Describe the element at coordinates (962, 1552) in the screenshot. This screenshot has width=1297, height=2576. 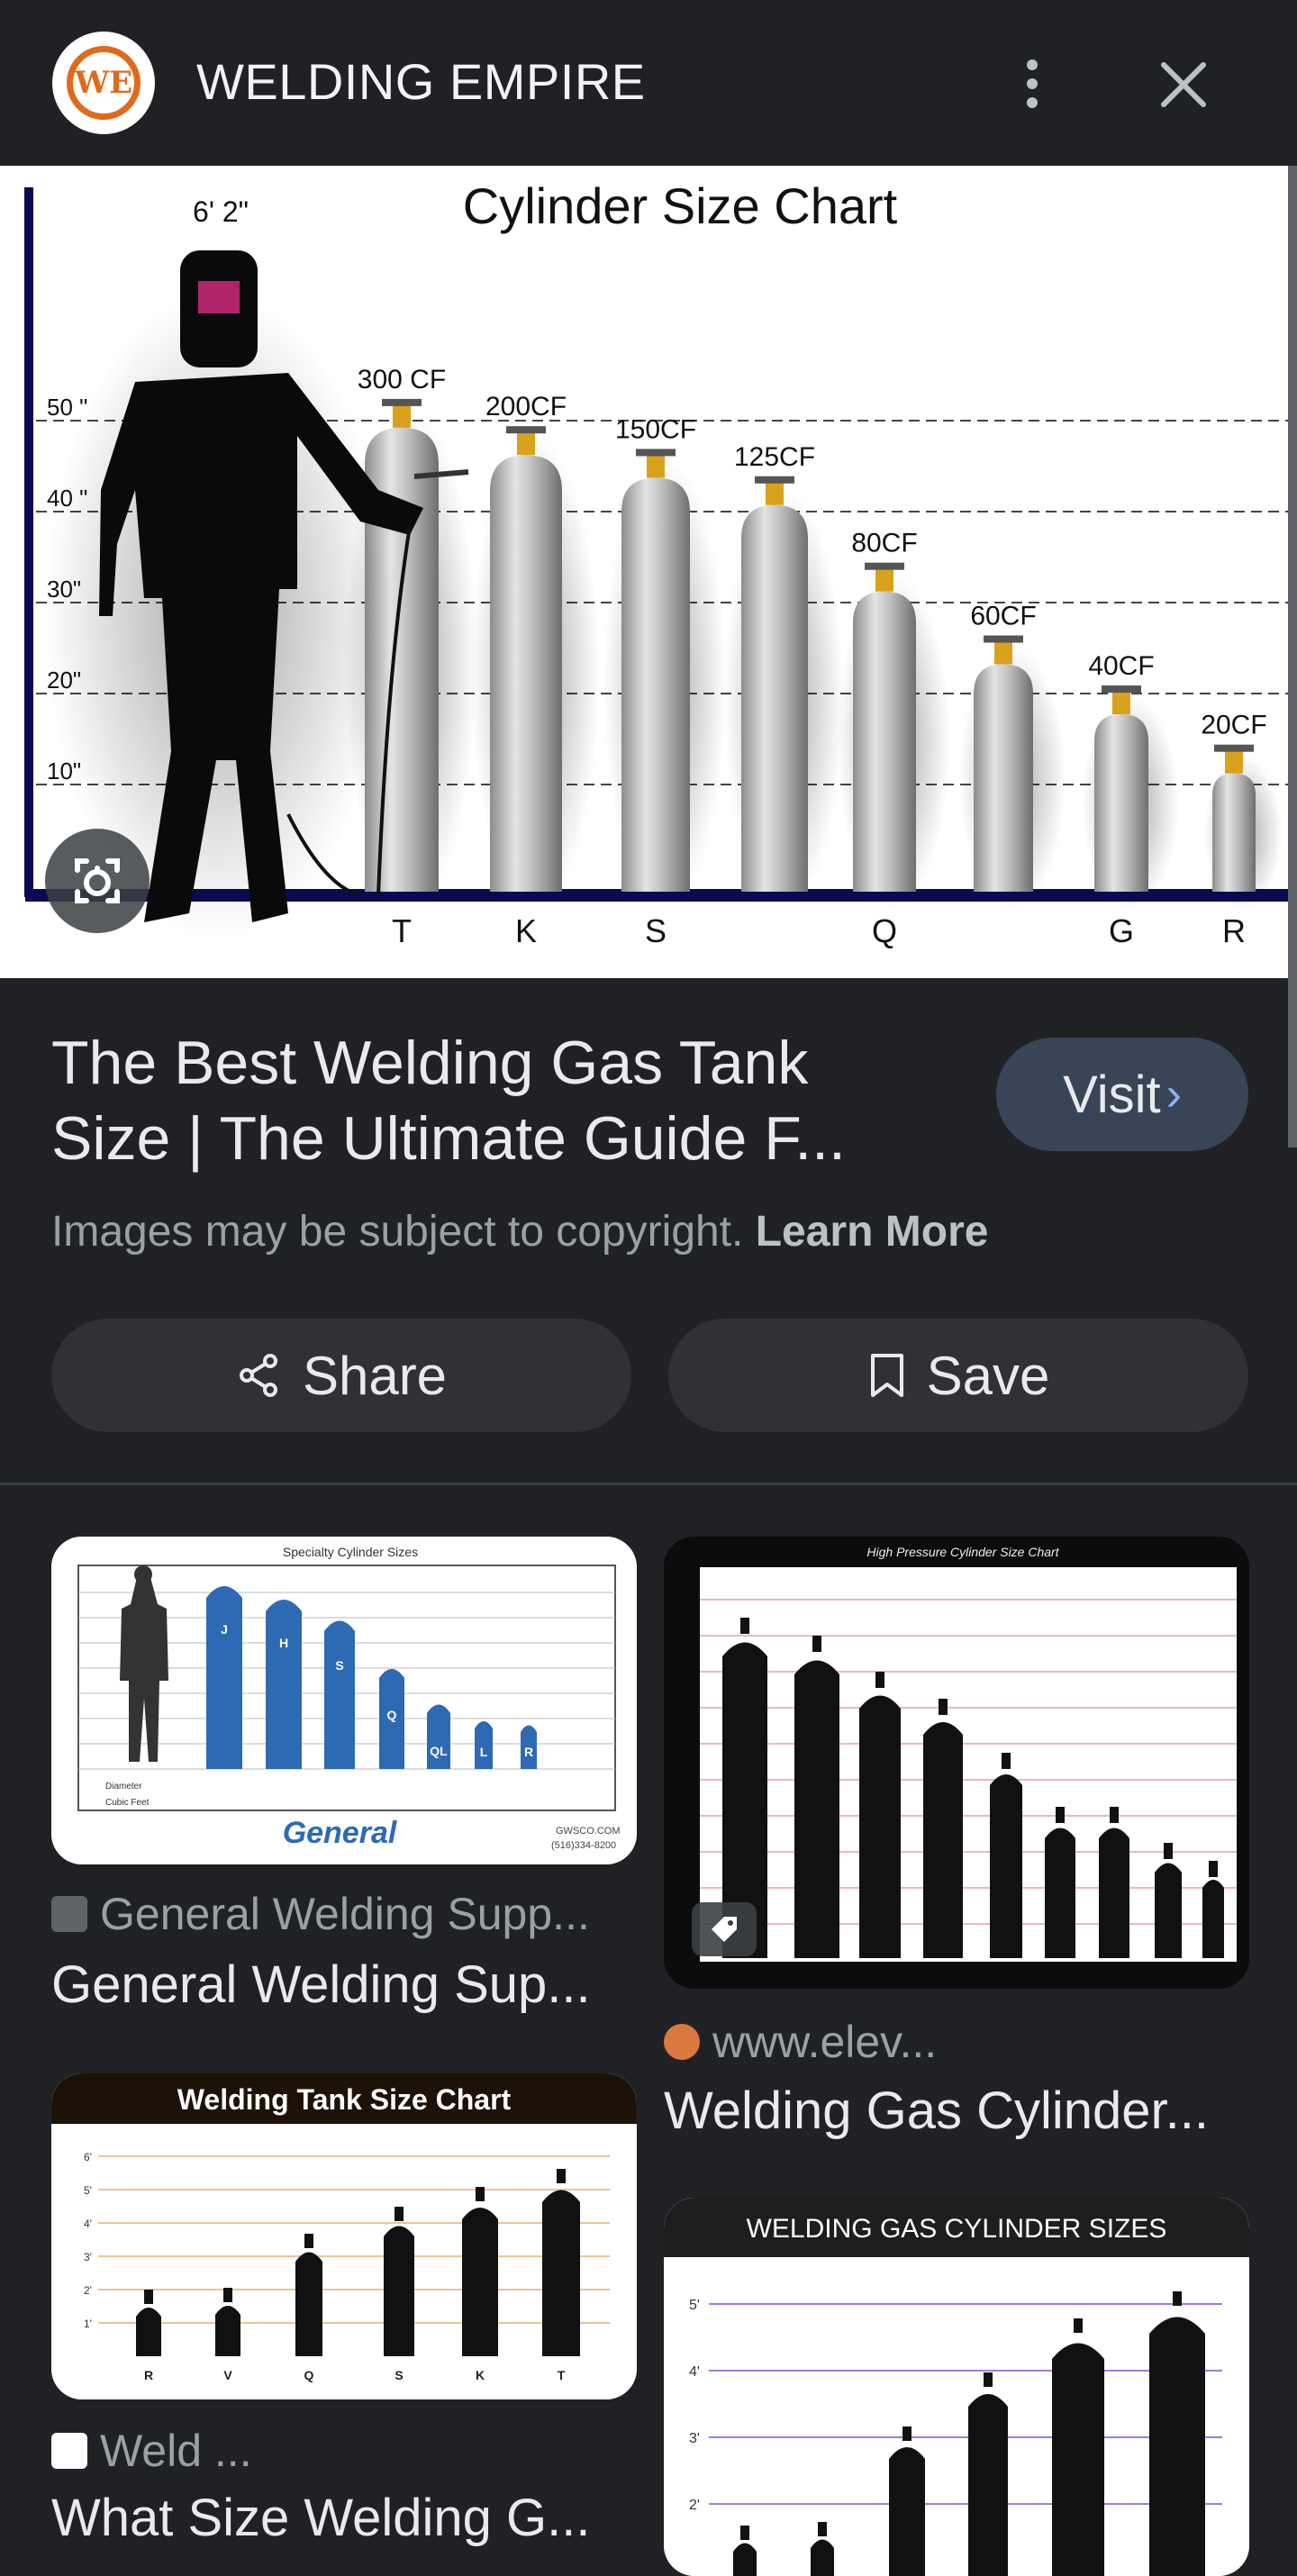
I see `thumb-title: High Pressure Cylinder Size Chart` at that location.